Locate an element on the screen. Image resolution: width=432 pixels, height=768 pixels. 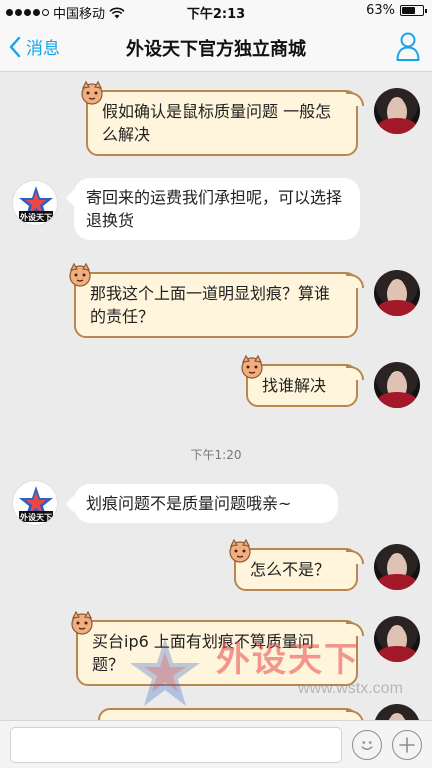
message-input is located at coordinates (176, 745).